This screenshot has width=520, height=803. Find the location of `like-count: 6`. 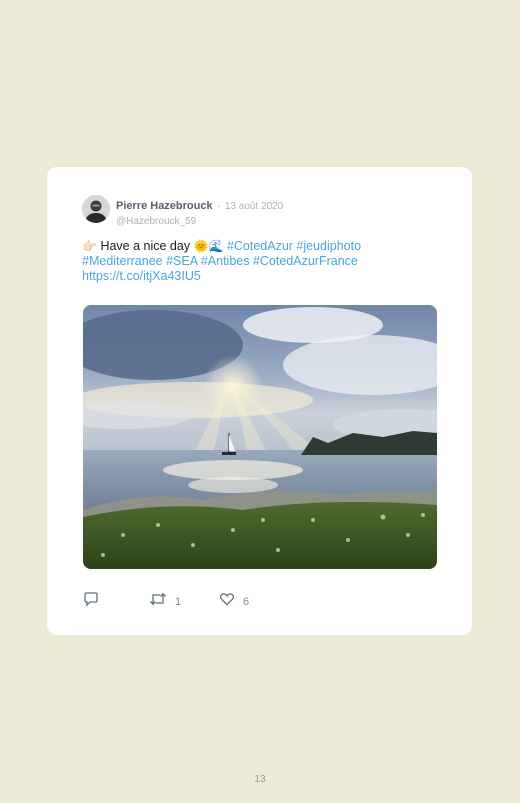

like-count: 6 is located at coordinates (246, 601).